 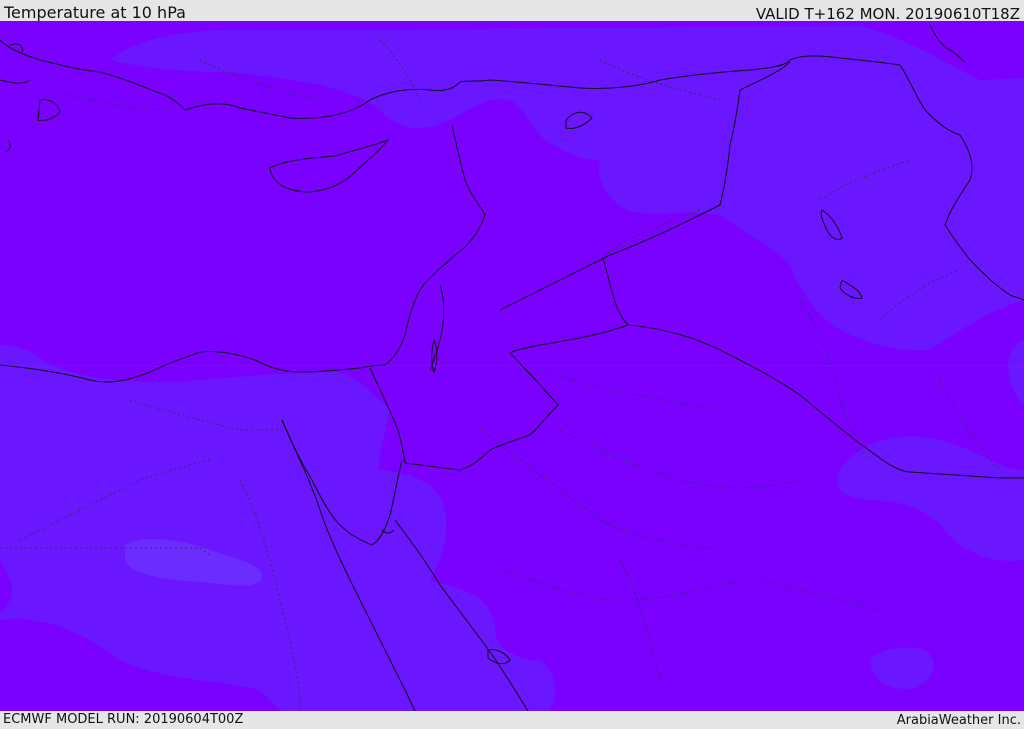 What do you see at coordinates (123, 719) in the screenshot?
I see `model-run-label: ECMWF MODEL RUN: 20190604T00Z` at bounding box center [123, 719].